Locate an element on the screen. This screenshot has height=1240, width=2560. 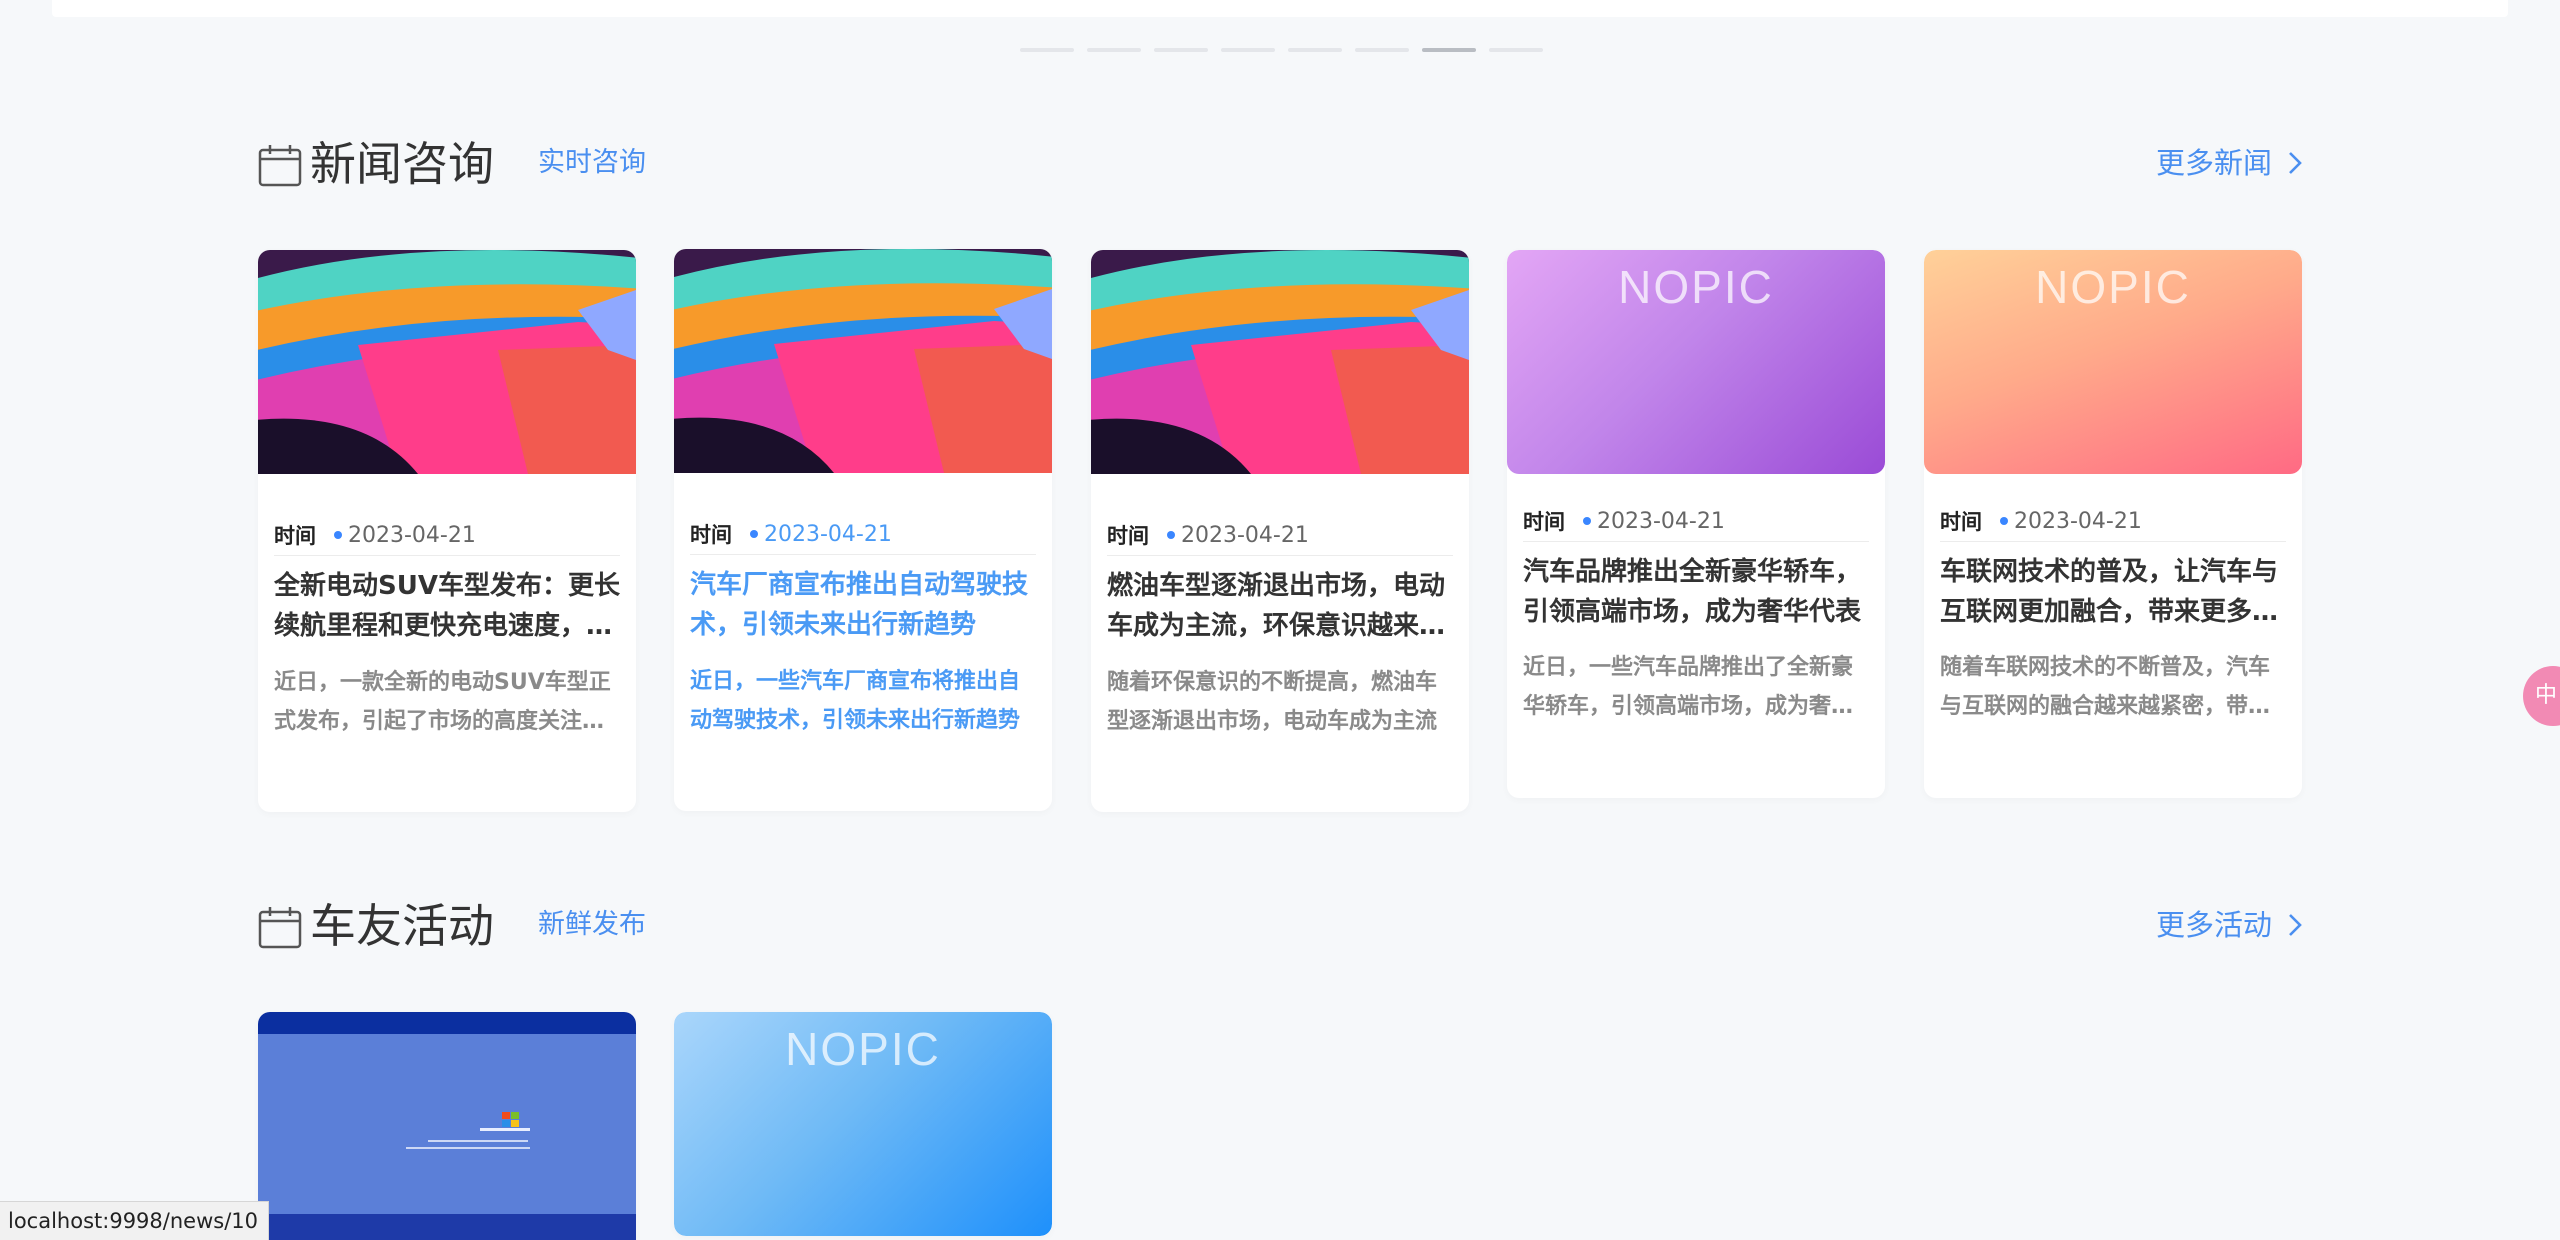
news-summary: 近日，一些汽车品牌推出了全新豪华轿车，引领高端市场，成为奢华代表 is located at coordinates (1688, 687).